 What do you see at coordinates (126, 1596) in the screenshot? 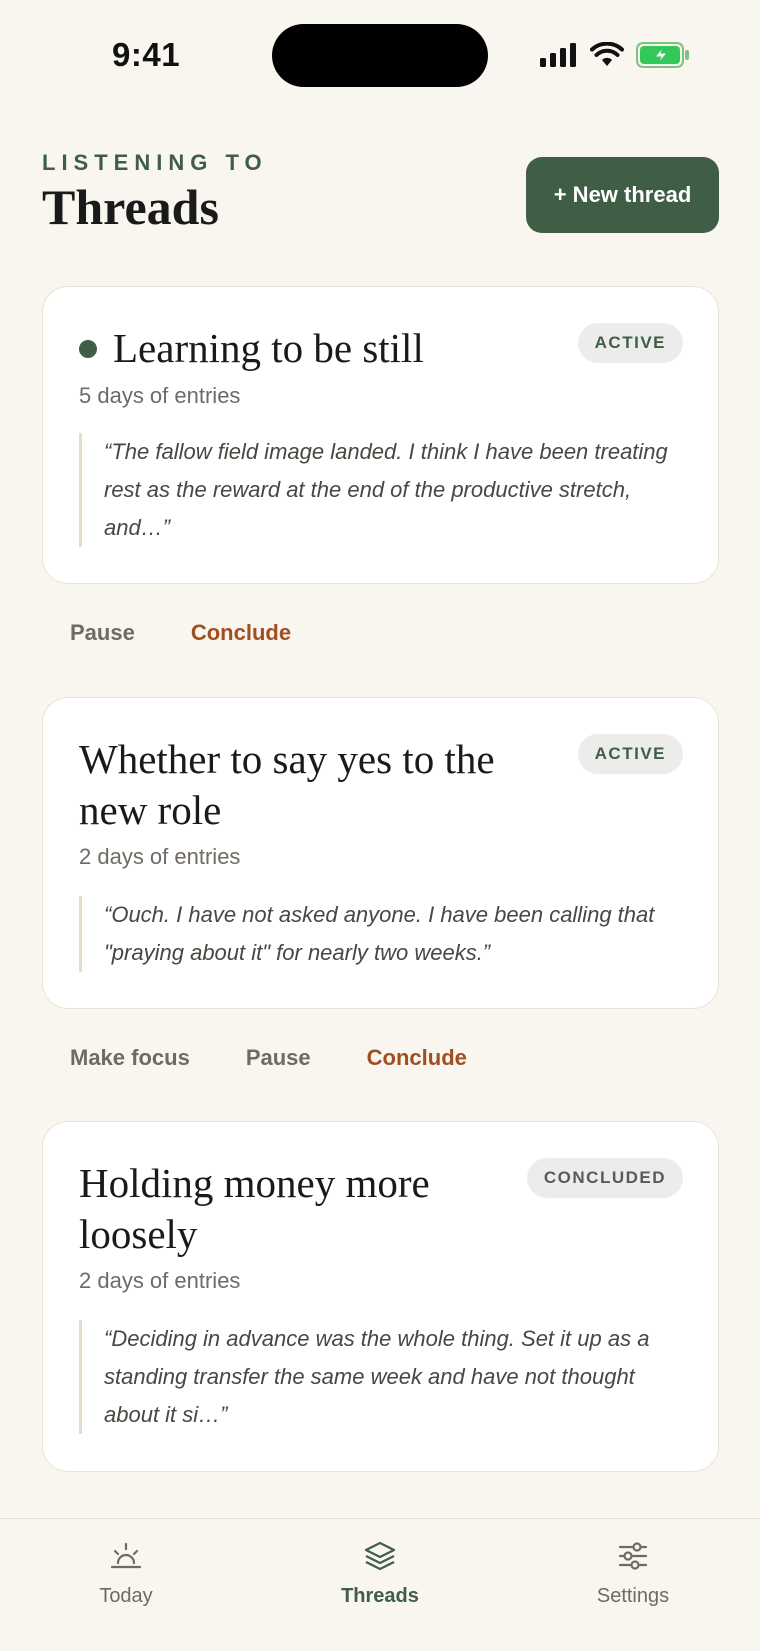
I see `tab-label: Today` at bounding box center [126, 1596].